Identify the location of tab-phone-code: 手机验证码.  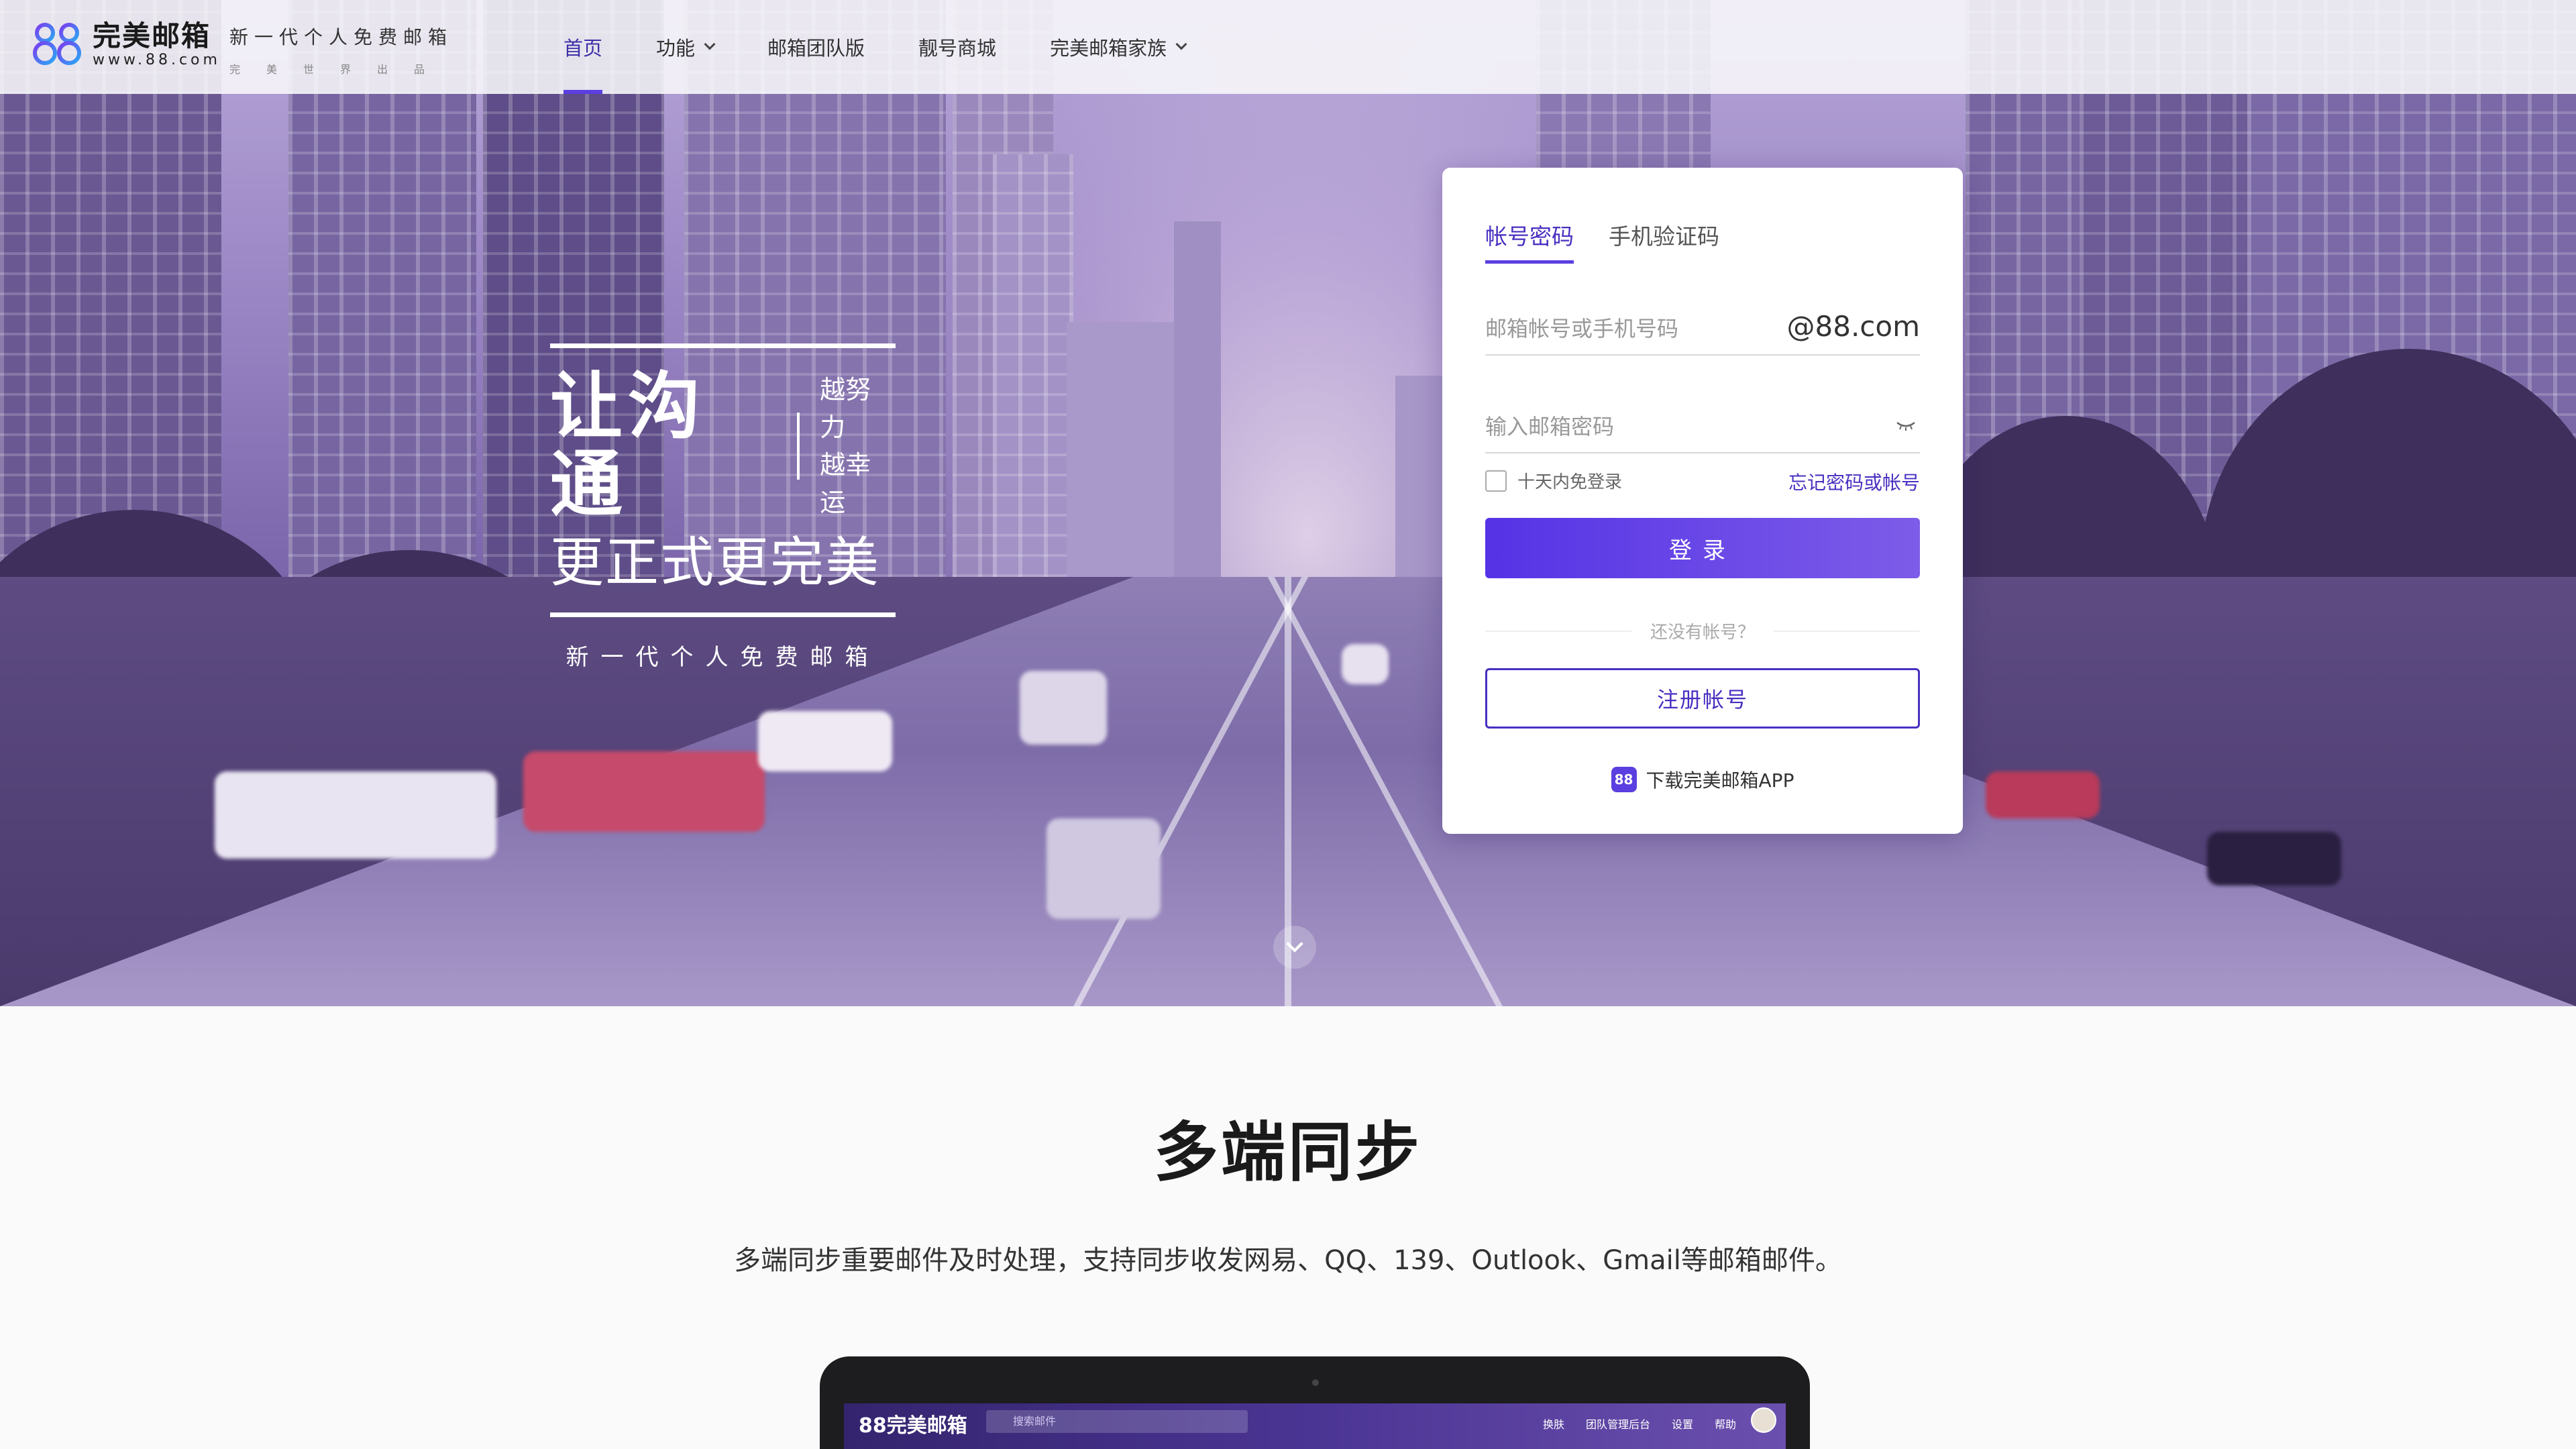
(1664, 241).